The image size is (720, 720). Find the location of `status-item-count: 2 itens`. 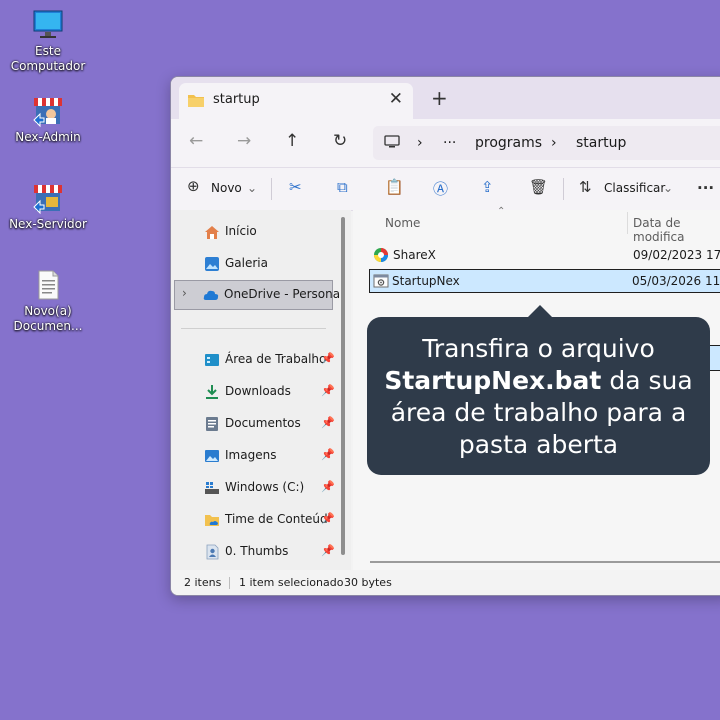

status-item-count: 2 itens is located at coordinates (203, 582).